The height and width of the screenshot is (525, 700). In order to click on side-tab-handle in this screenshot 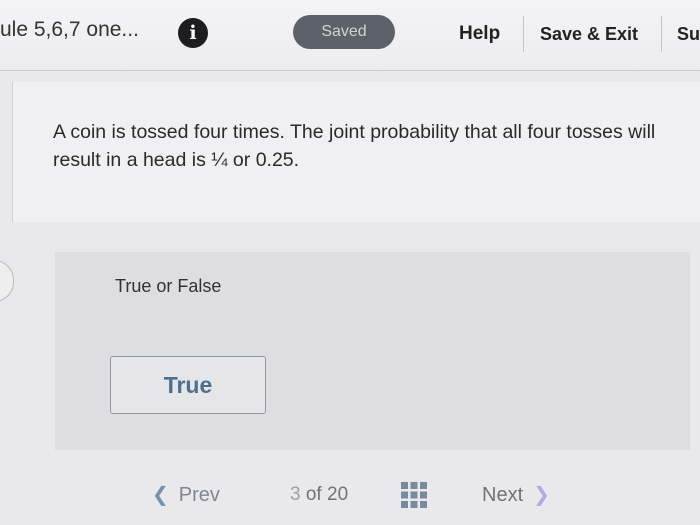, I will do `click(7, 281)`.